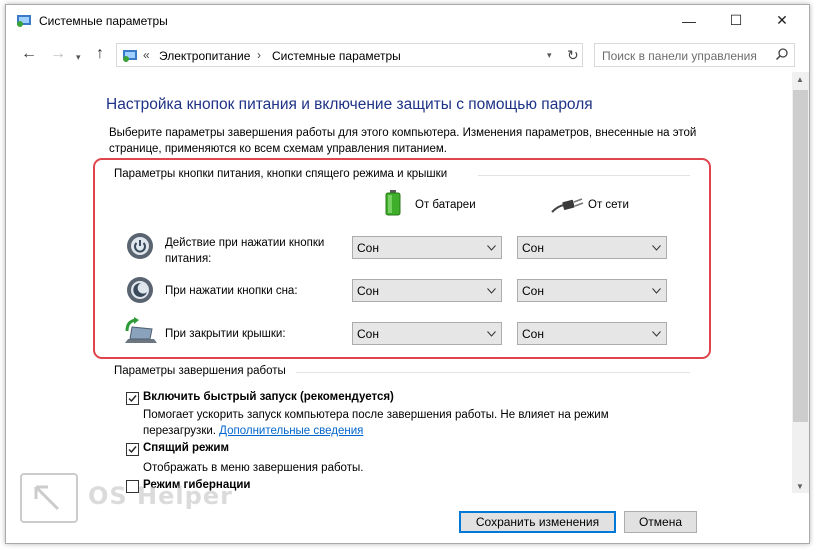 The height and width of the screenshot is (549, 814). Describe the element at coordinates (736, 20) in the screenshot. I see `maximize-button: ☐` at that location.